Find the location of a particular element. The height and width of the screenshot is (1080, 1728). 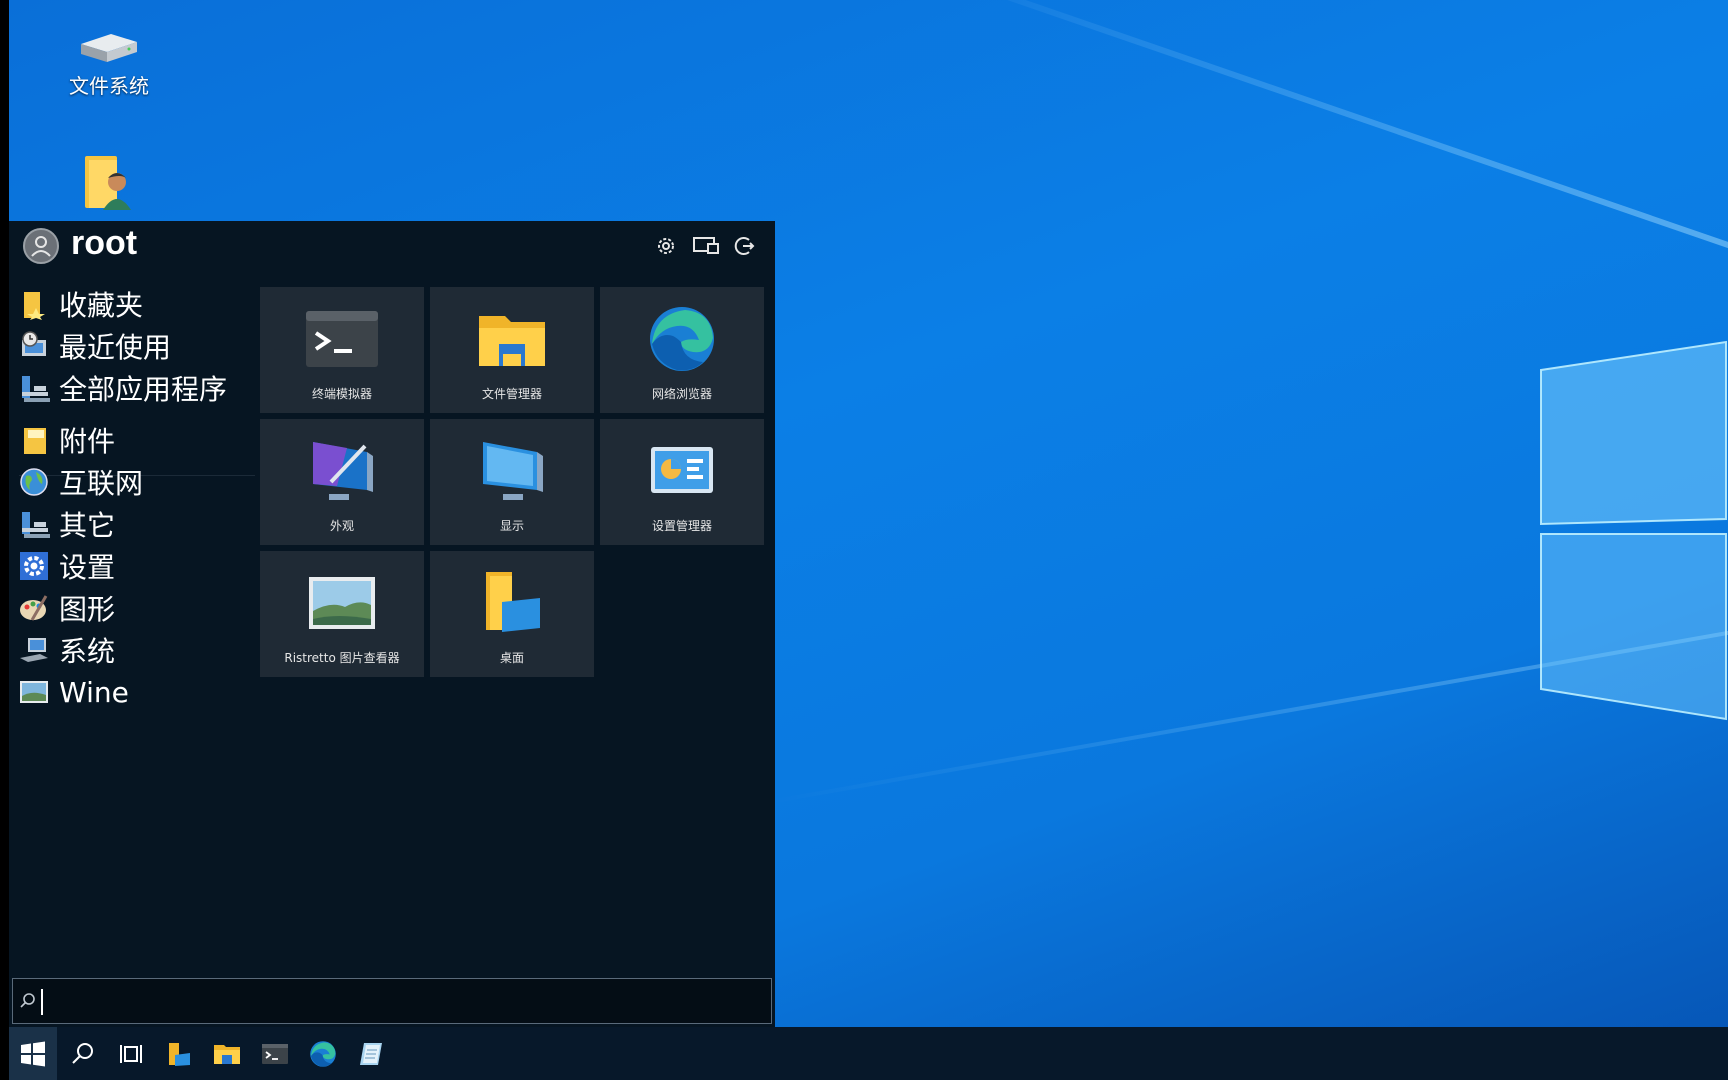

drive-icon is located at coordinates (109, 48).